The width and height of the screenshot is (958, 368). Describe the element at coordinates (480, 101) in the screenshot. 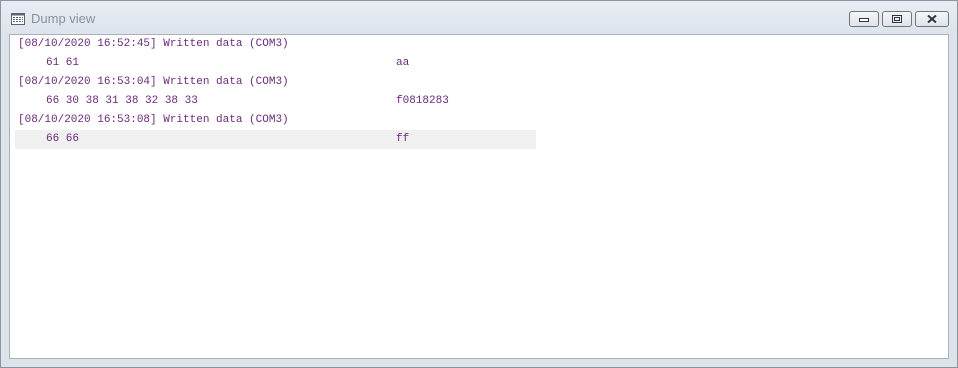

I see `log-data-row: 66 30 38 31 38 32 38 33 f0818283` at that location.